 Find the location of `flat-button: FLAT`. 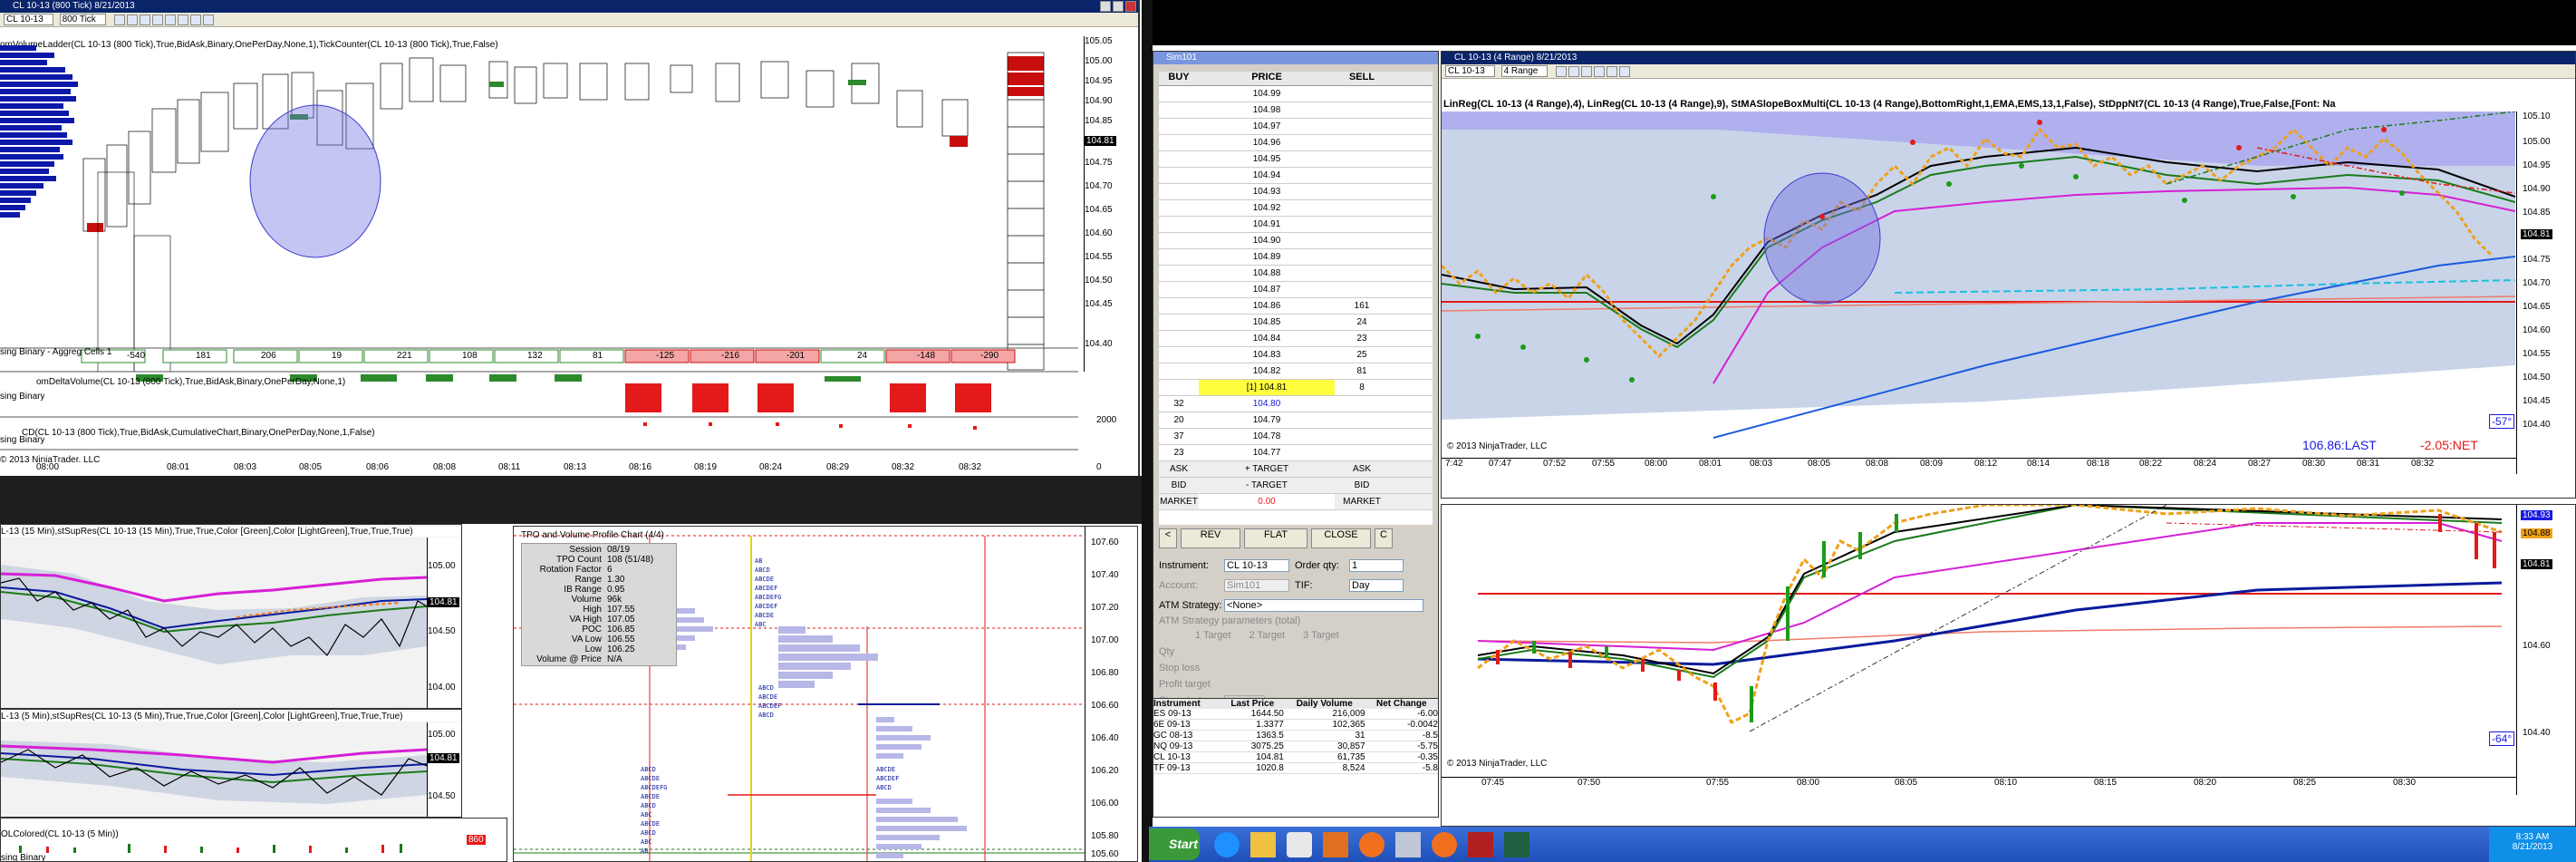

flat-button: FLAT is located at coordinates (1275, 538).